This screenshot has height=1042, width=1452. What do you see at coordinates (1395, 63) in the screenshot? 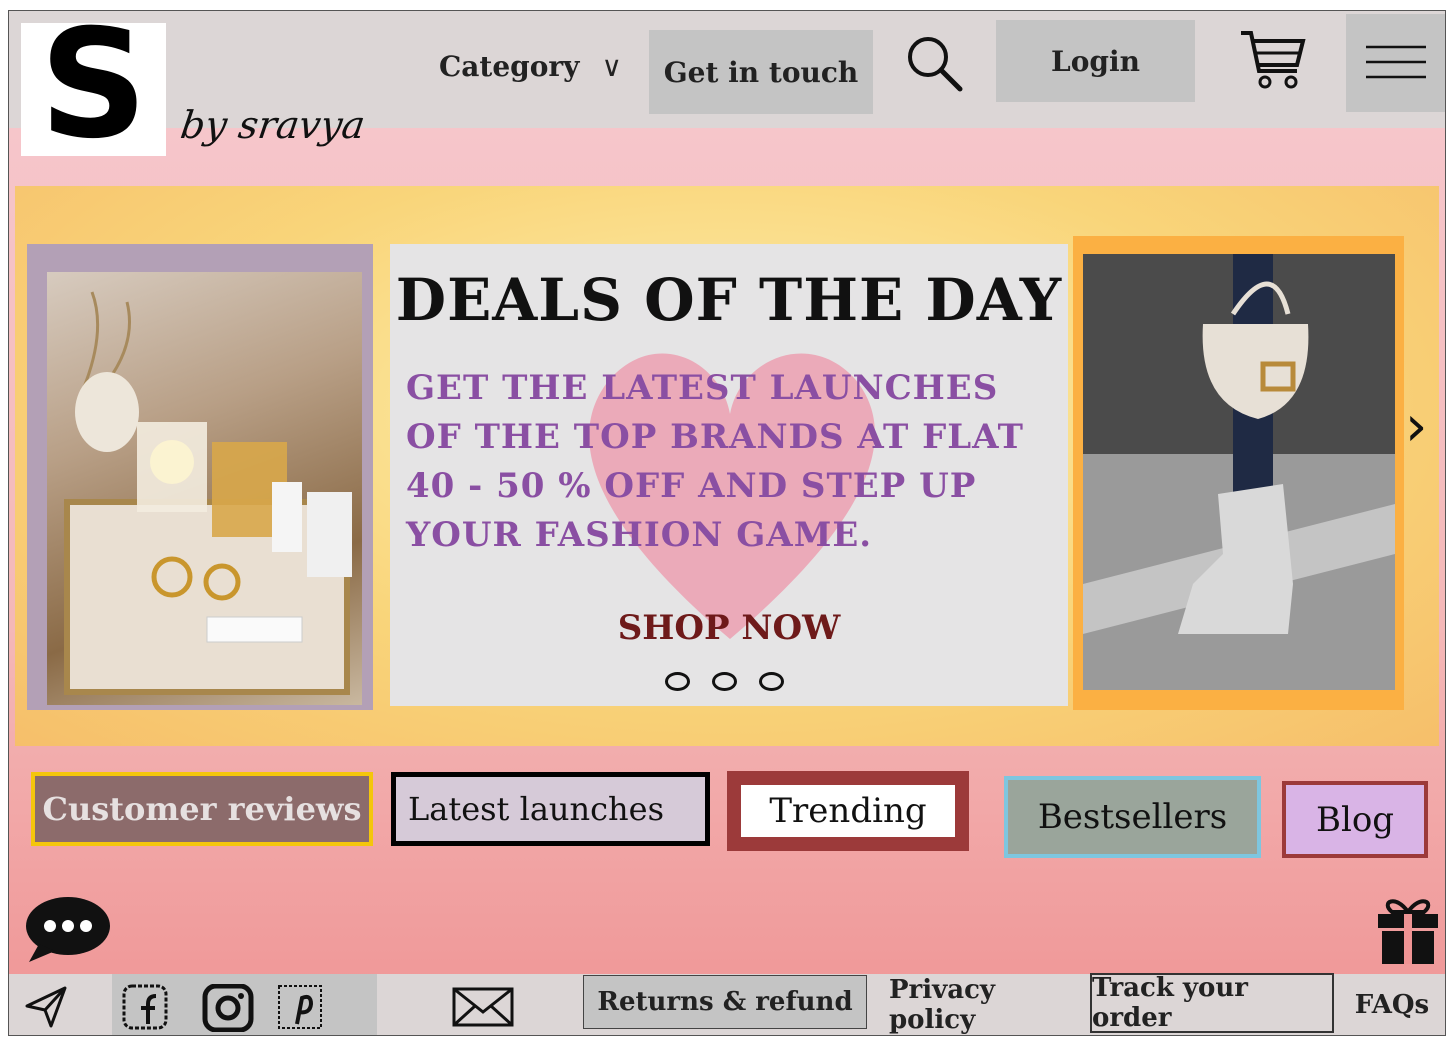
I see `hamburger-menu-icon` at bounding box center [1395, 63].